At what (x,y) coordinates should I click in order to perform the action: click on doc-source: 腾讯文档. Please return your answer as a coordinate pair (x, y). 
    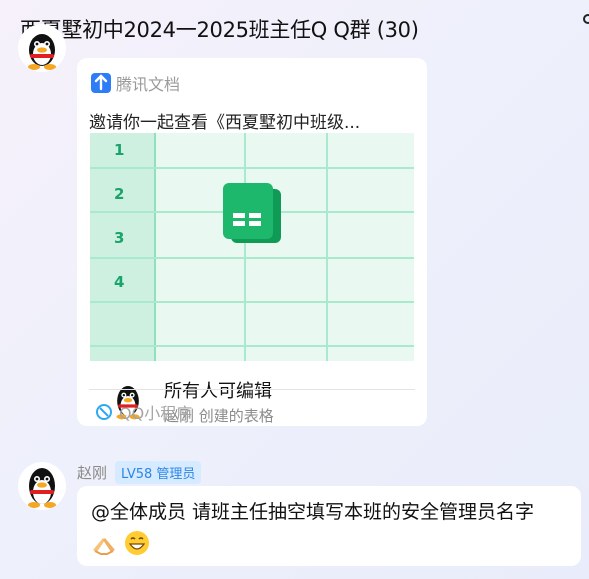
    Looking at the image, I should click on (135, 83).